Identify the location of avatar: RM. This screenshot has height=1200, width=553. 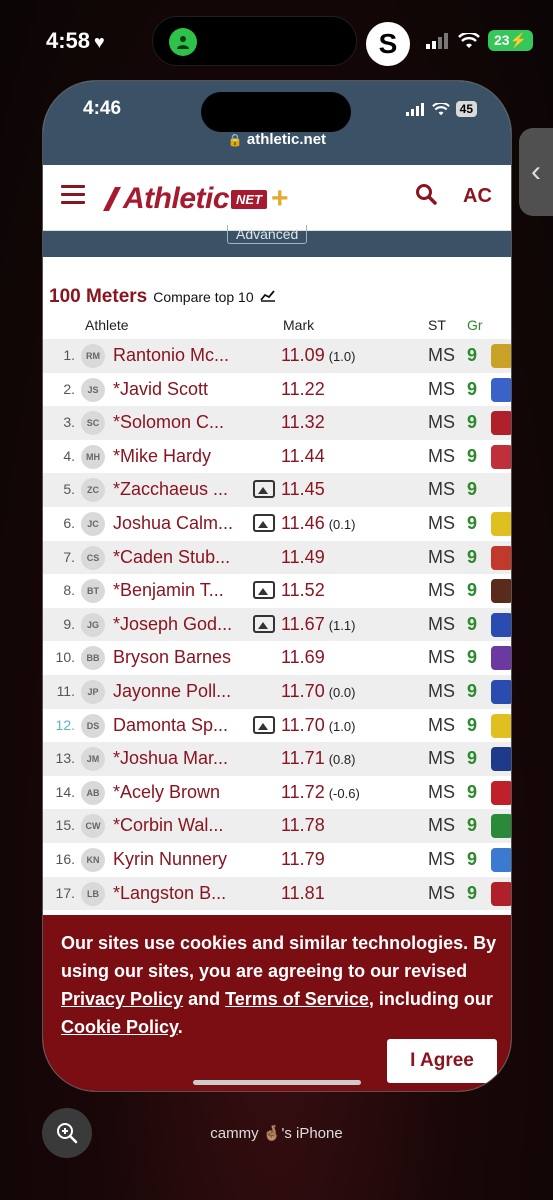
(93, 356).